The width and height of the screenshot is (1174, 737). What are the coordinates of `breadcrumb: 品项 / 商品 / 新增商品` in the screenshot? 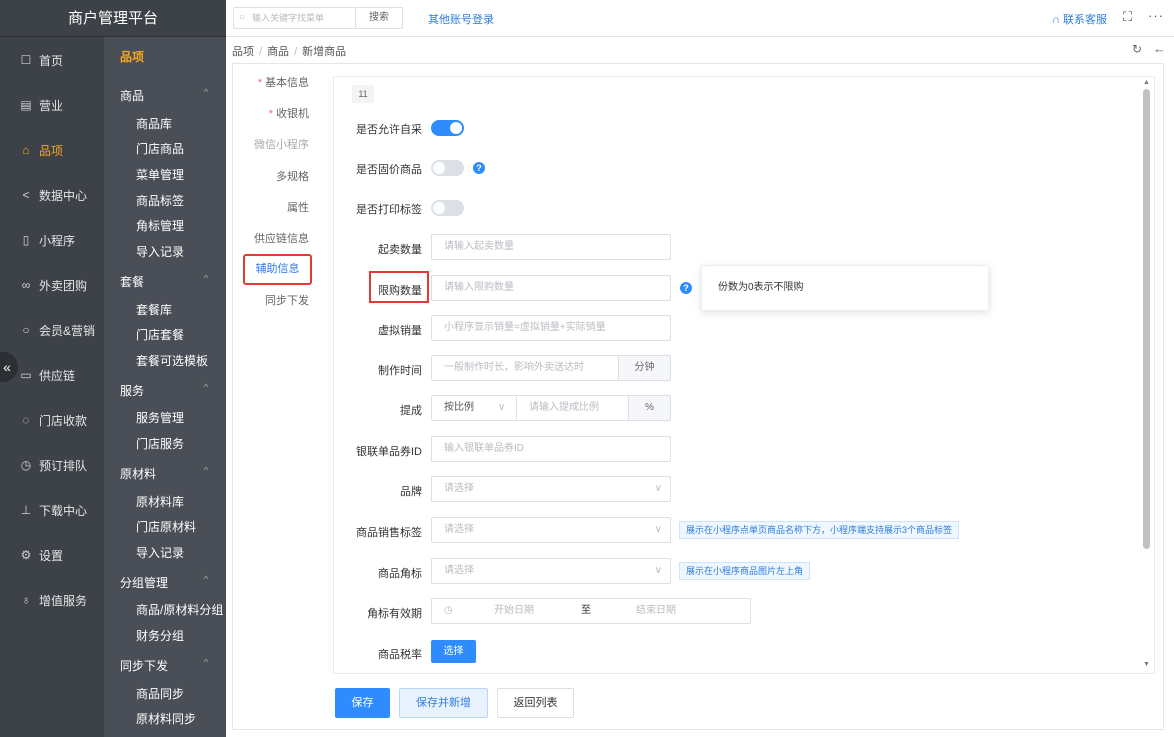 It's located at (289, 52).